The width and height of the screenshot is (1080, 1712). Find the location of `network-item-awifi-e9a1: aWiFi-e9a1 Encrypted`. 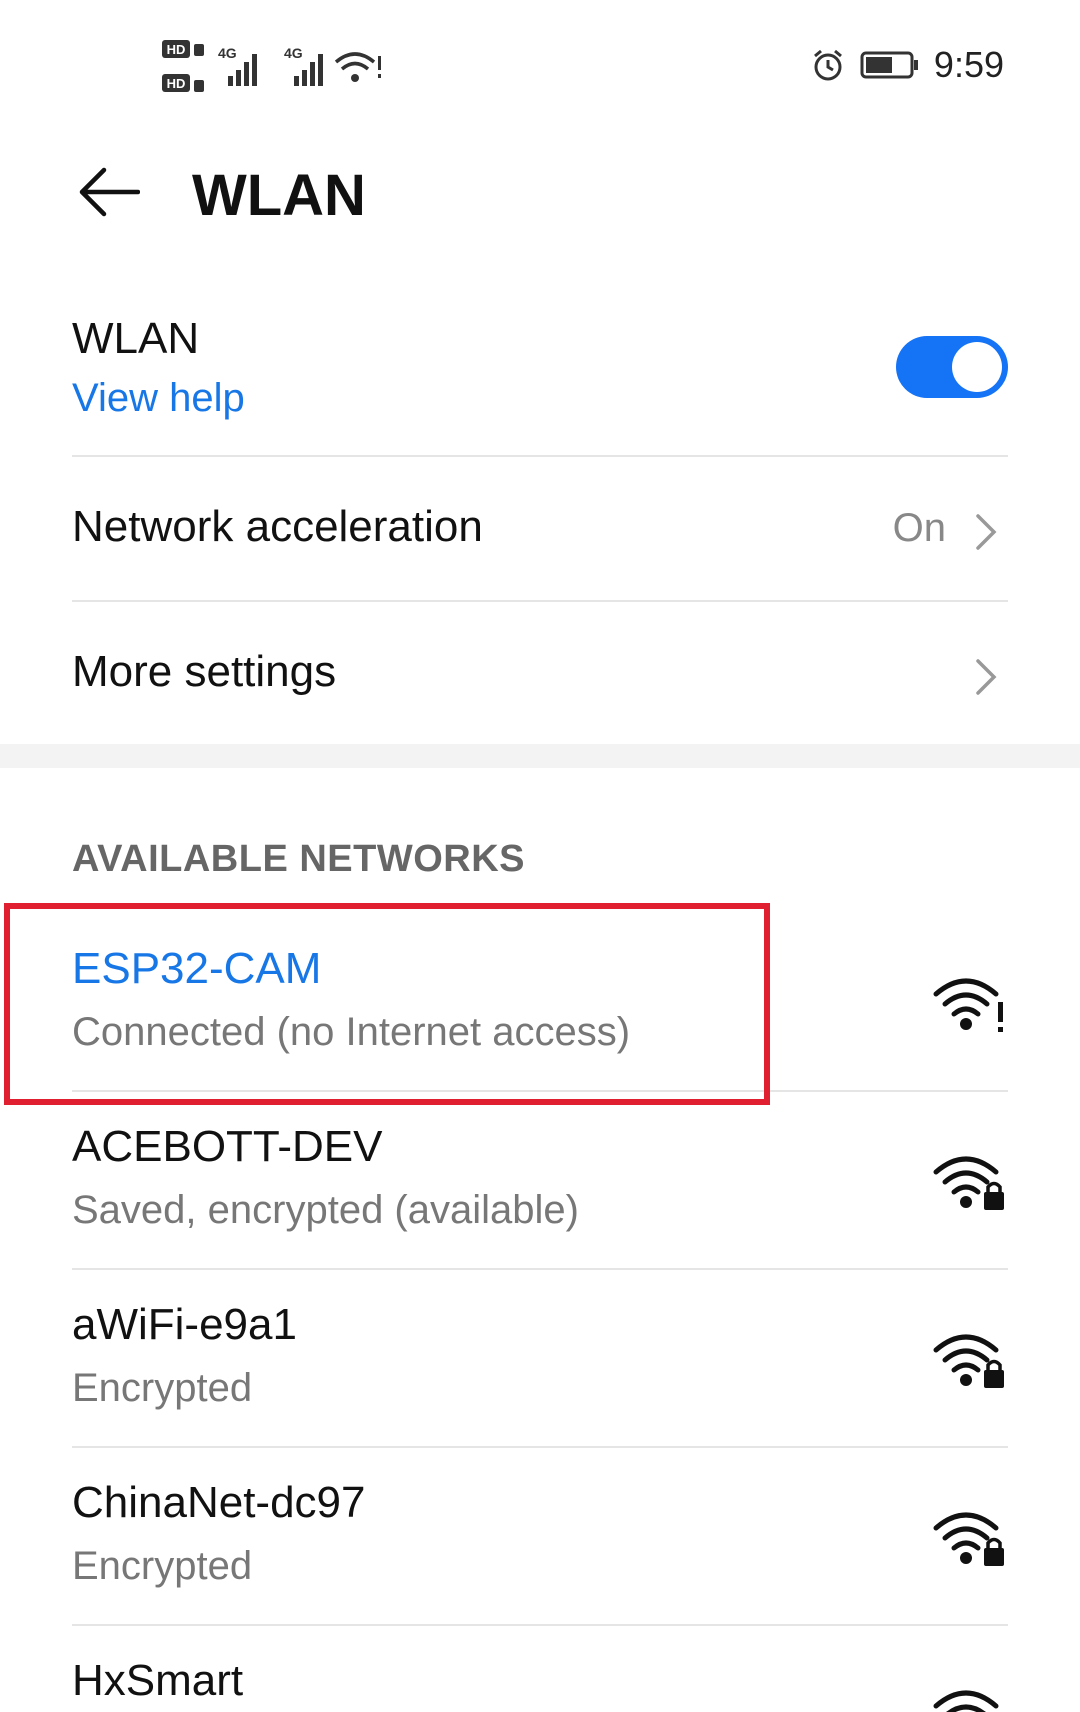

network-item-awifi-e9a1: aWiFi-e9a1 Encrypted is located at coordinates (540, 1375).